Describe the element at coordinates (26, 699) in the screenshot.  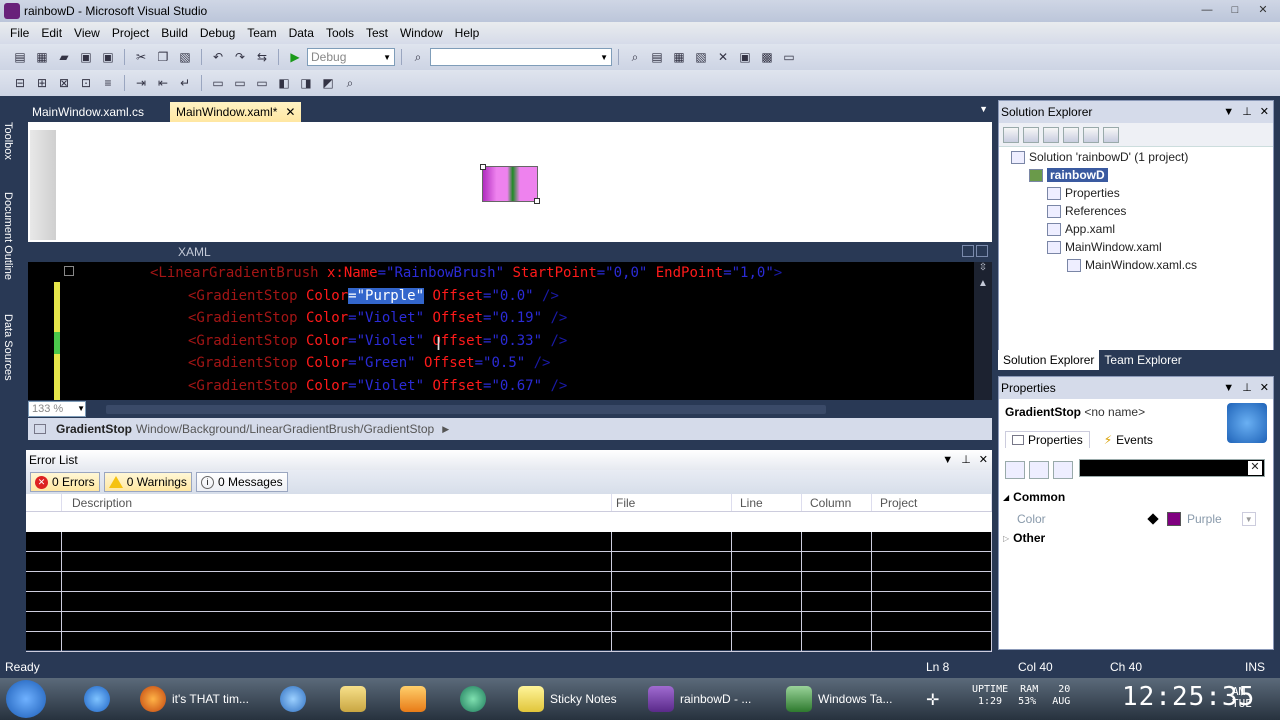
I see `start-button` at that location.